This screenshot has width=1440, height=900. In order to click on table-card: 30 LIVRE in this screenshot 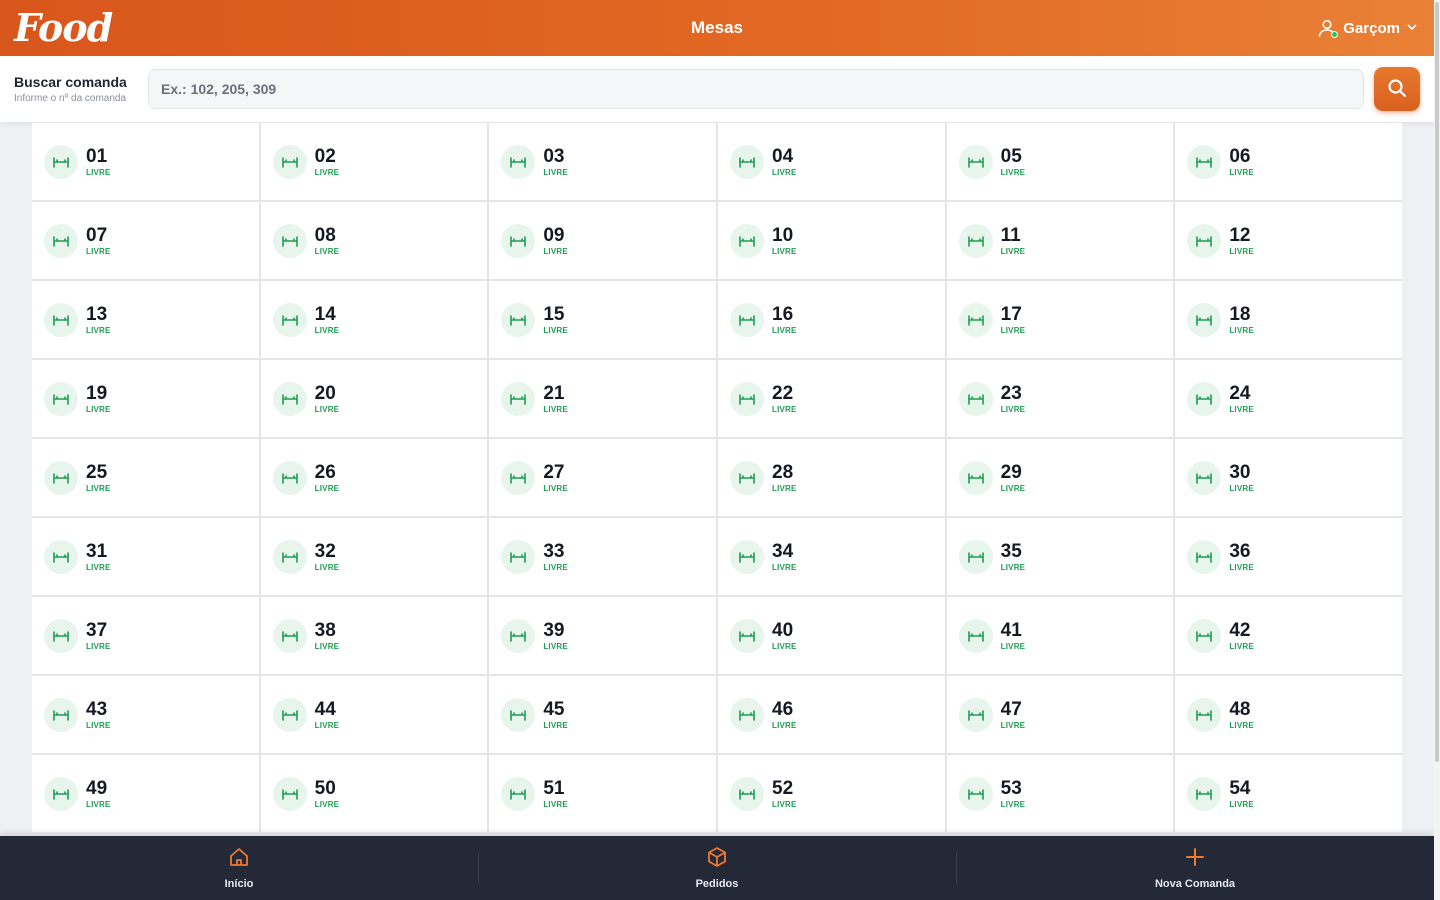, I will do `click(1288, 477)`.